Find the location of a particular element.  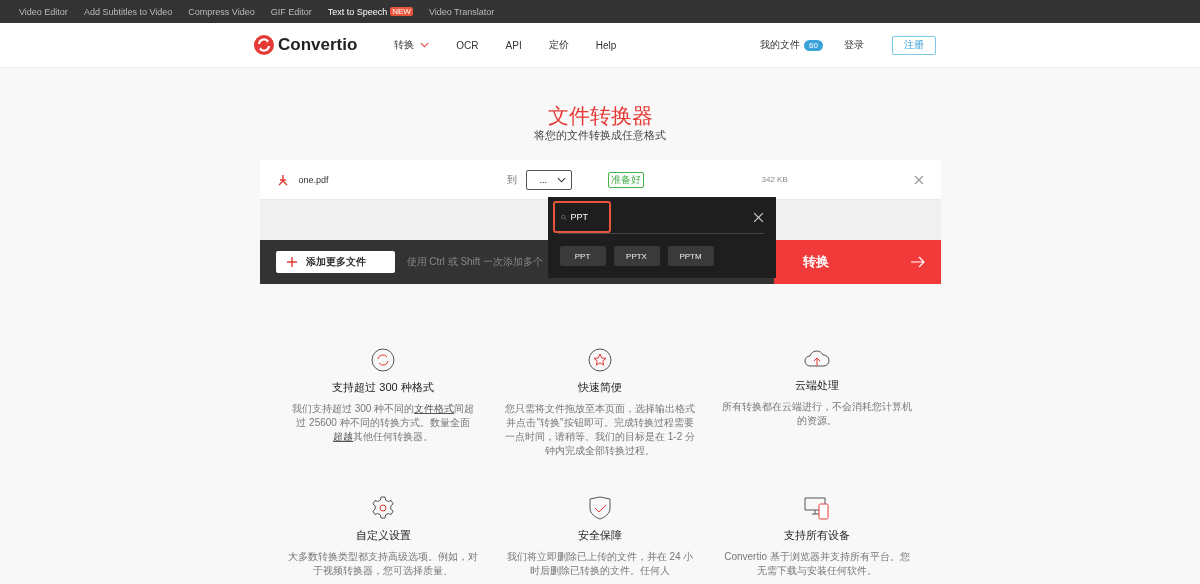

feature-title: 快速简便 is located at coordinates (600, 387).